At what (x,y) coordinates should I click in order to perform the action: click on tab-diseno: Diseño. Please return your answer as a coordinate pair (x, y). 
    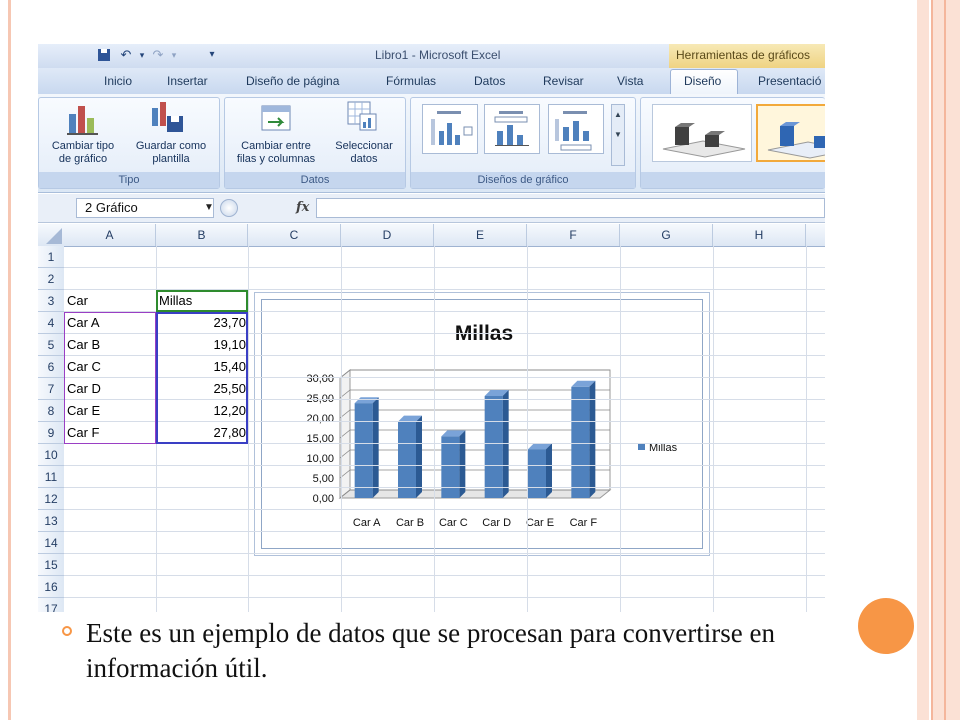
    Looking at the image, I should click on (702, 81).